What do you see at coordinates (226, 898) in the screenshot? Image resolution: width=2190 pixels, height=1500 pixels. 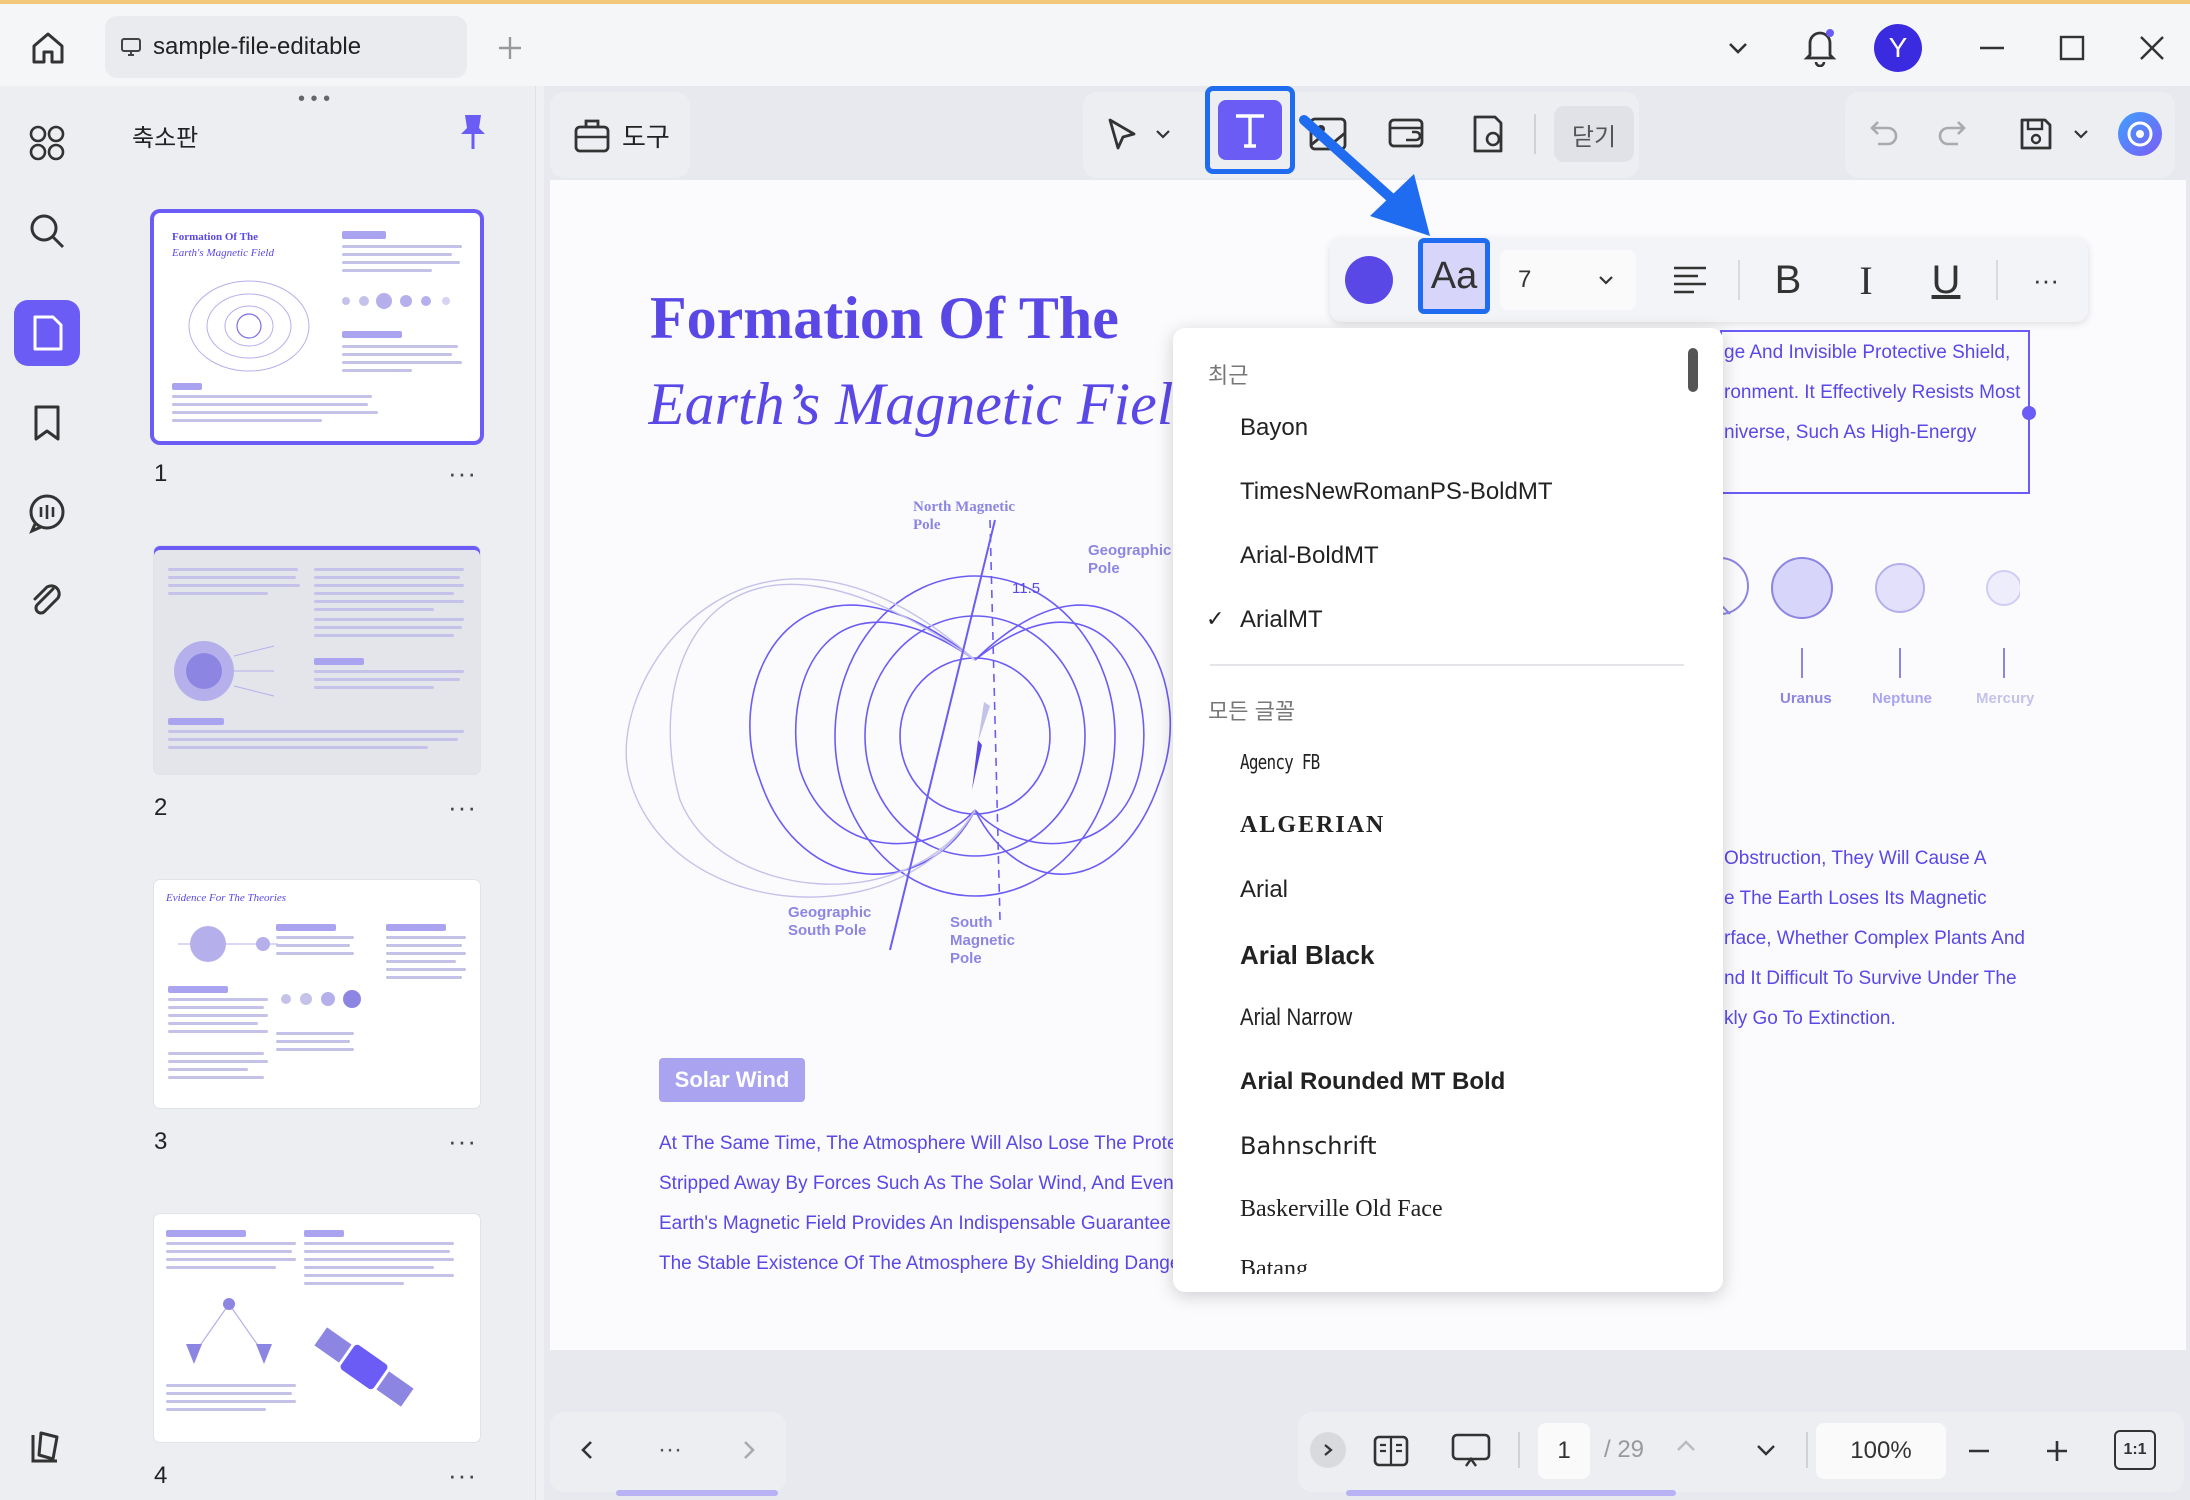 I see `thumbnail-3-title: Evidence For The Theories` at bounding box center [226, 898].